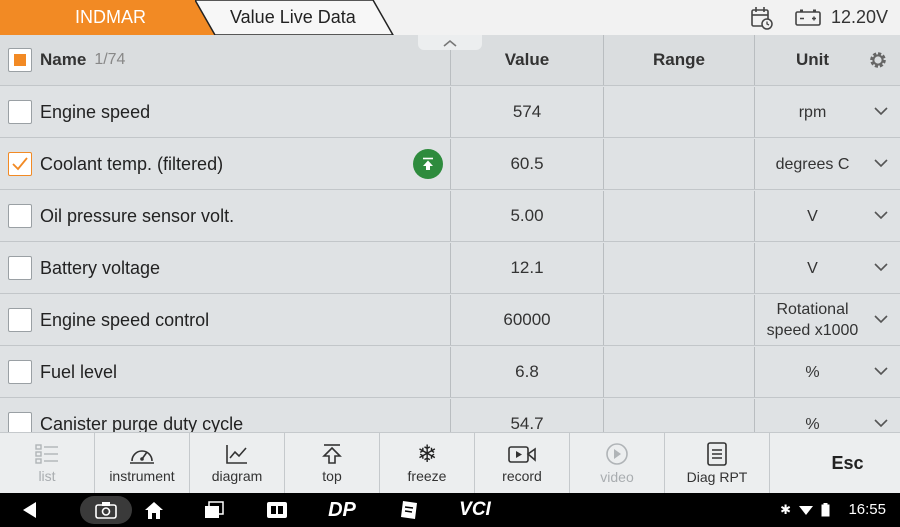  I want to click on camera-icon, so click(106, 510).